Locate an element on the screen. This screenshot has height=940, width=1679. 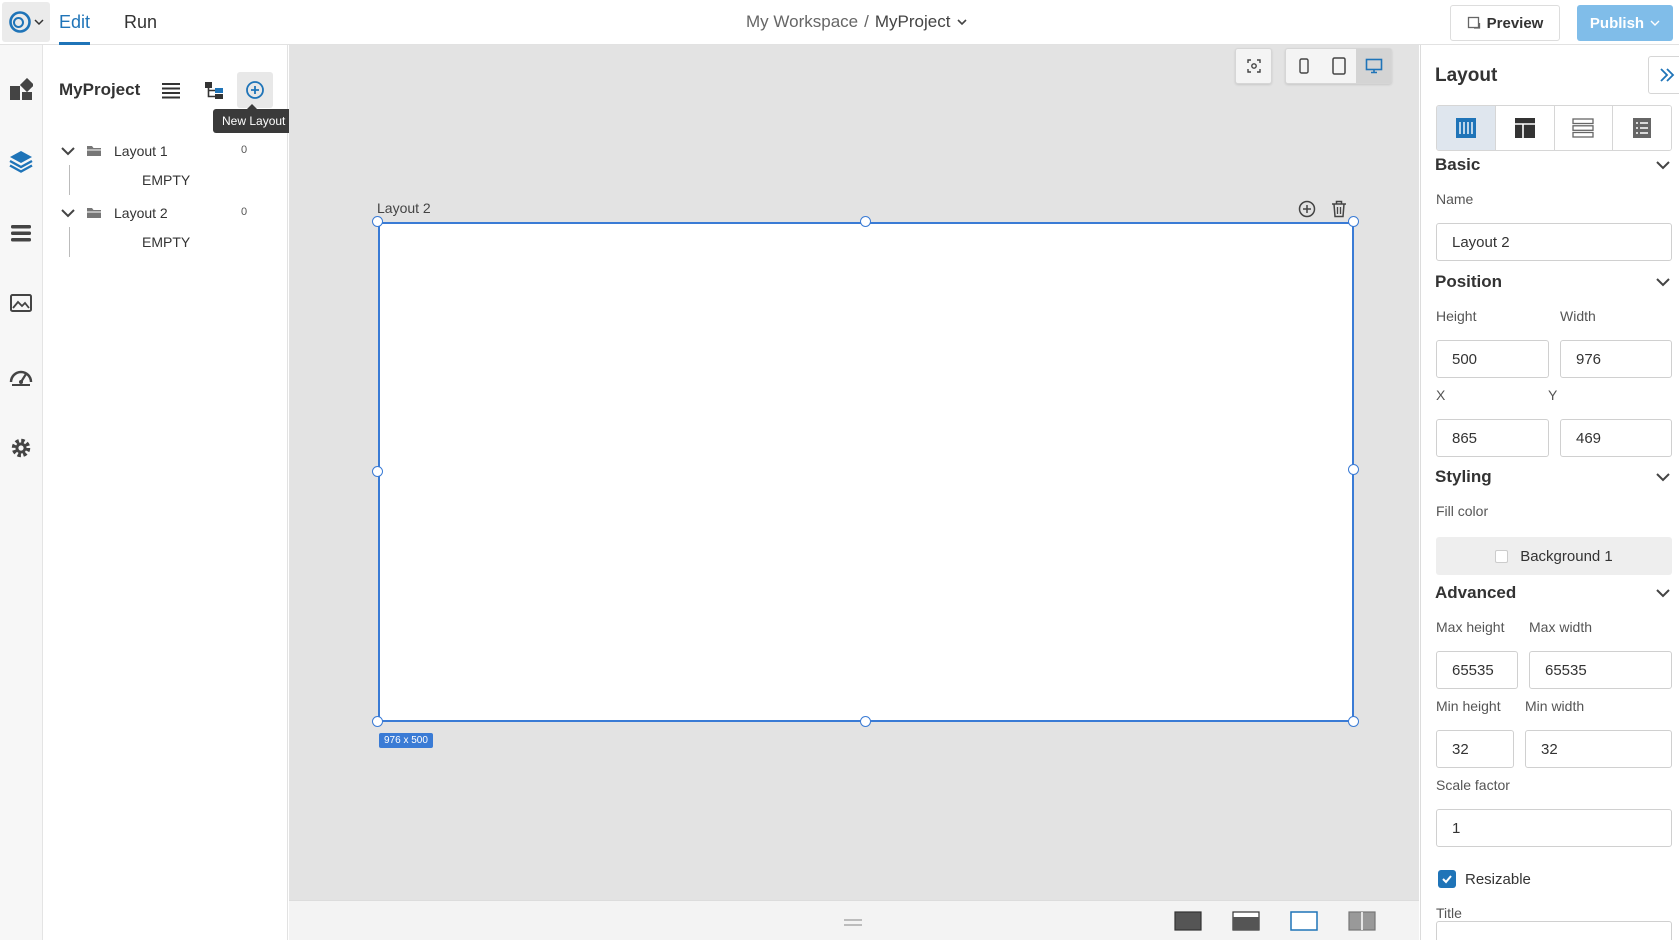
dashboard-gauge-icon is located at coordinates (21, 376).